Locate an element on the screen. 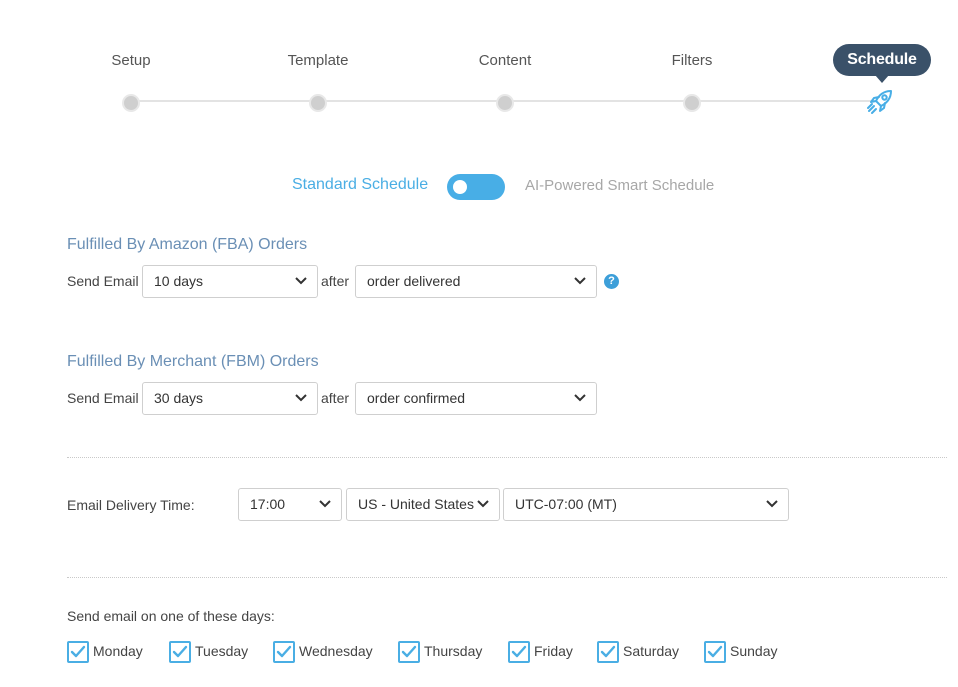 The width and height of the screenshot is (958, 687). step-template-dot is located at coordinates (318, 103).